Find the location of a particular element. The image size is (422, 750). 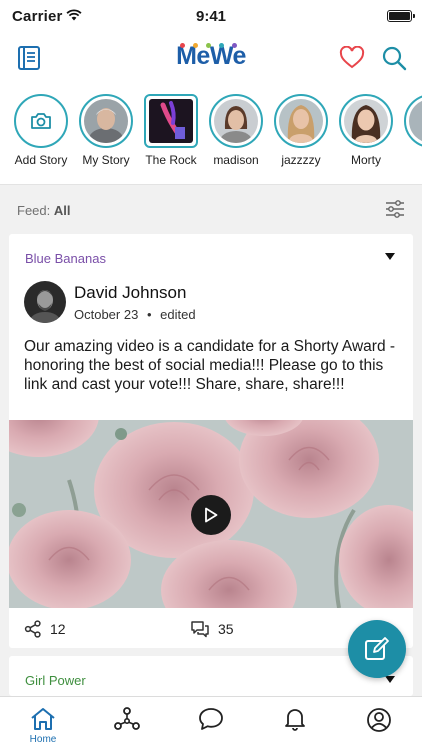

home-icon is located at coordinates (43, 719).